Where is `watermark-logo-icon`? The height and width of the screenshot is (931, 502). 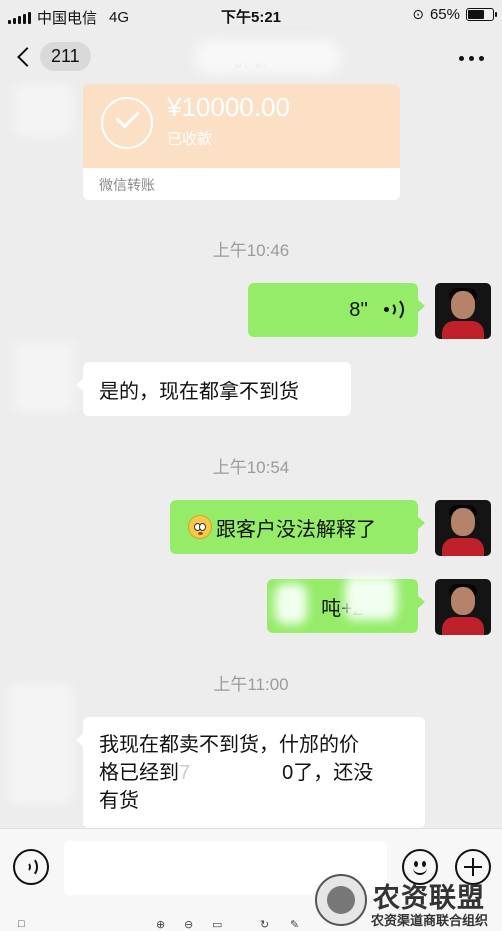 watermark-logo-icon is located at coordinates (341, 900).